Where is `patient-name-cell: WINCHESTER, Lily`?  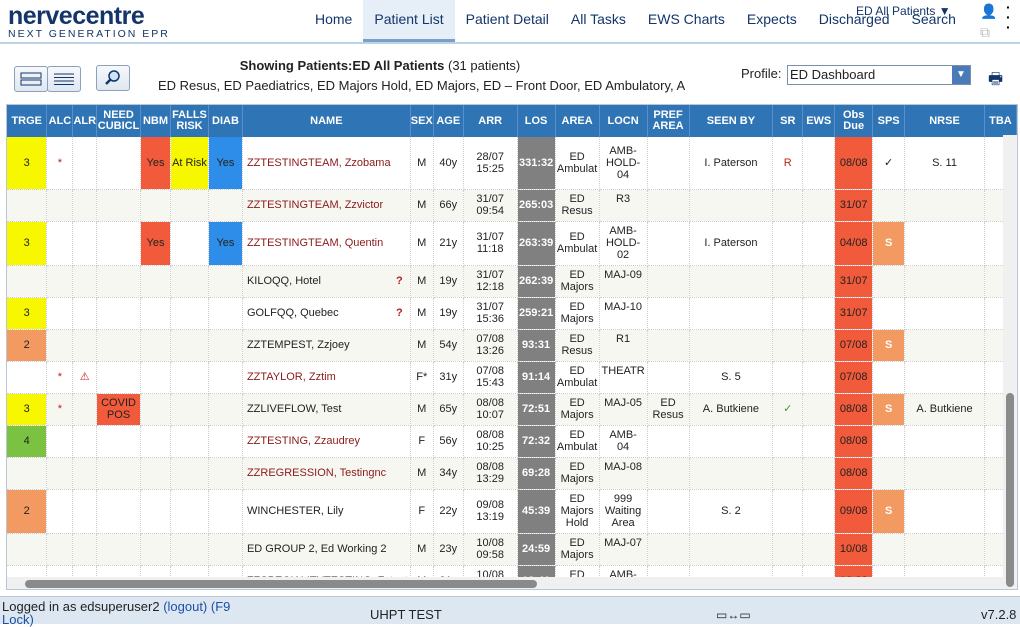
patient-name-cell: WINCHESTER, Lily is located at coordinates (326, 511).